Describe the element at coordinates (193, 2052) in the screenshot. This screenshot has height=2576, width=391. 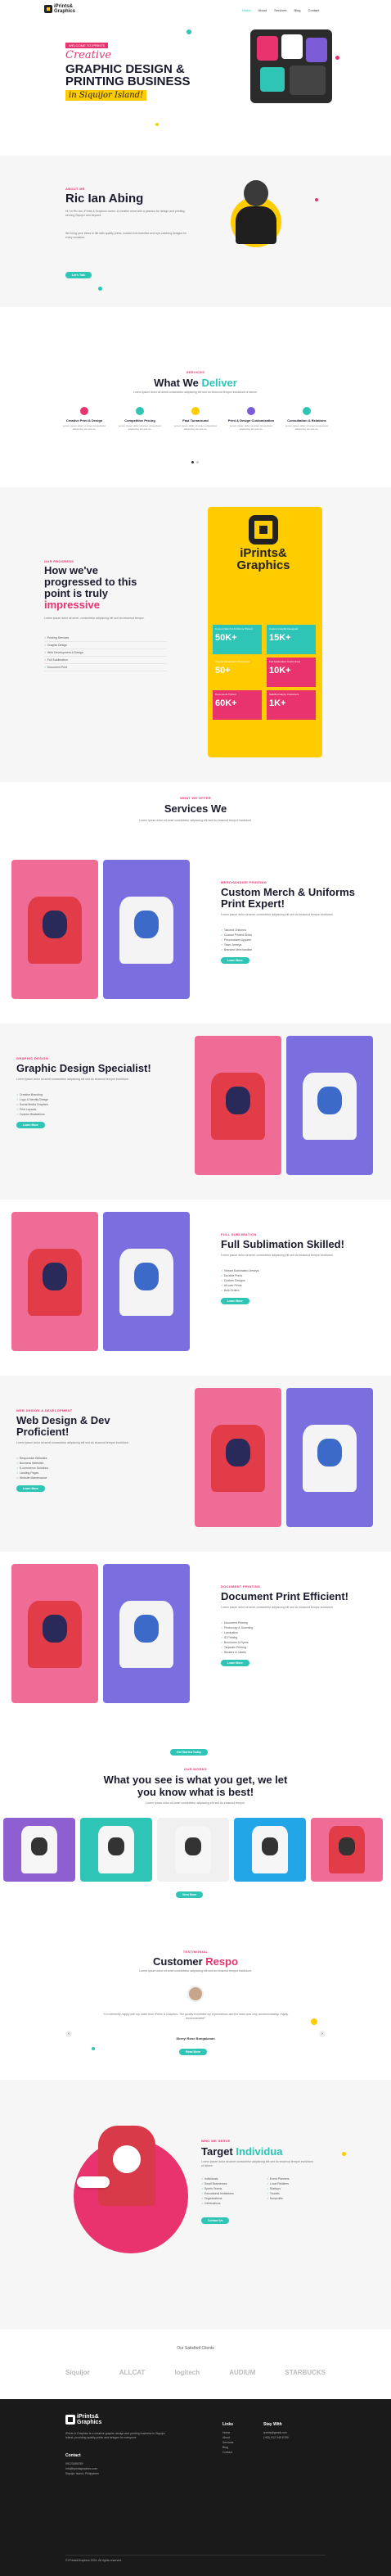
I see `read-more-button: Read More` at that location.